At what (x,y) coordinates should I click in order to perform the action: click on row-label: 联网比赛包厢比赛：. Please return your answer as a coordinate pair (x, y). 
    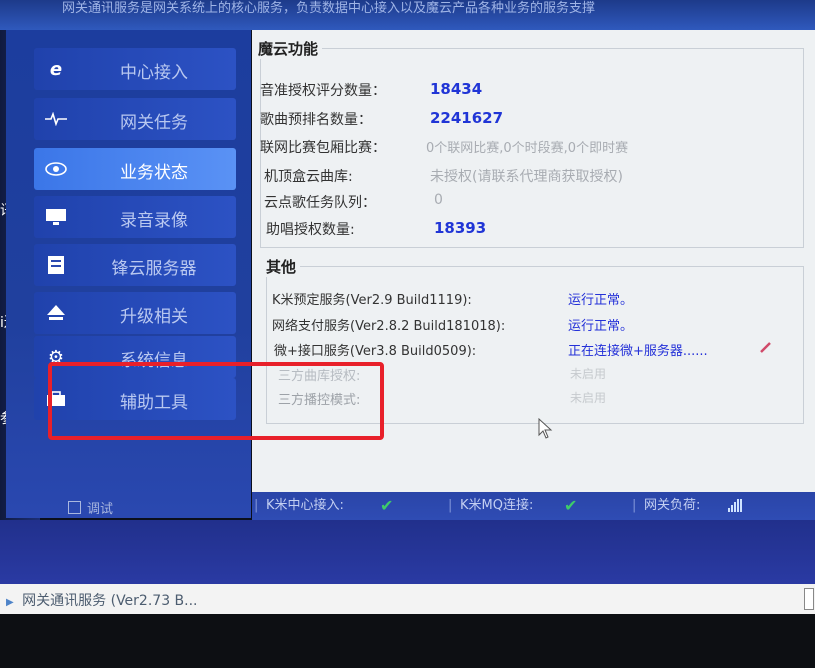
    Looking at the image, I should click on (323, 148).